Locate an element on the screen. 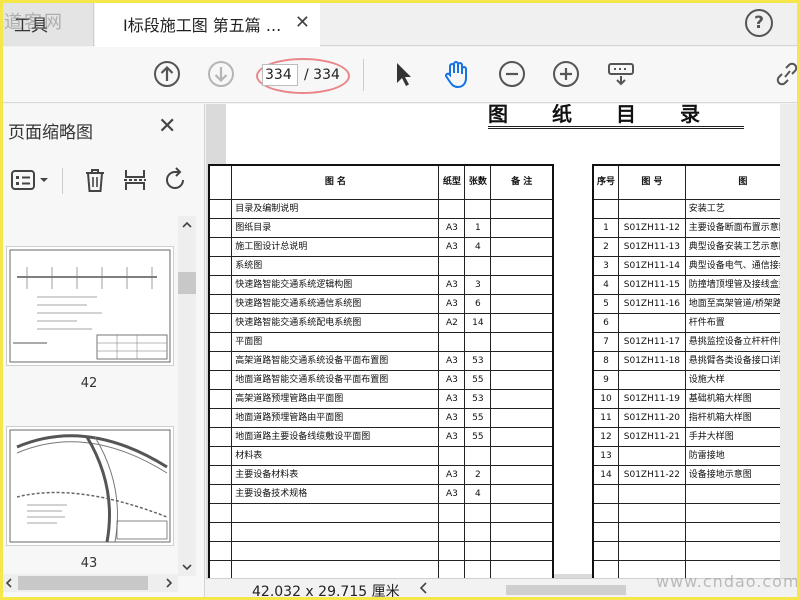  table-row: 地面道路预埋管路由平面图 A3 55 is located at coordinates (381, 417).